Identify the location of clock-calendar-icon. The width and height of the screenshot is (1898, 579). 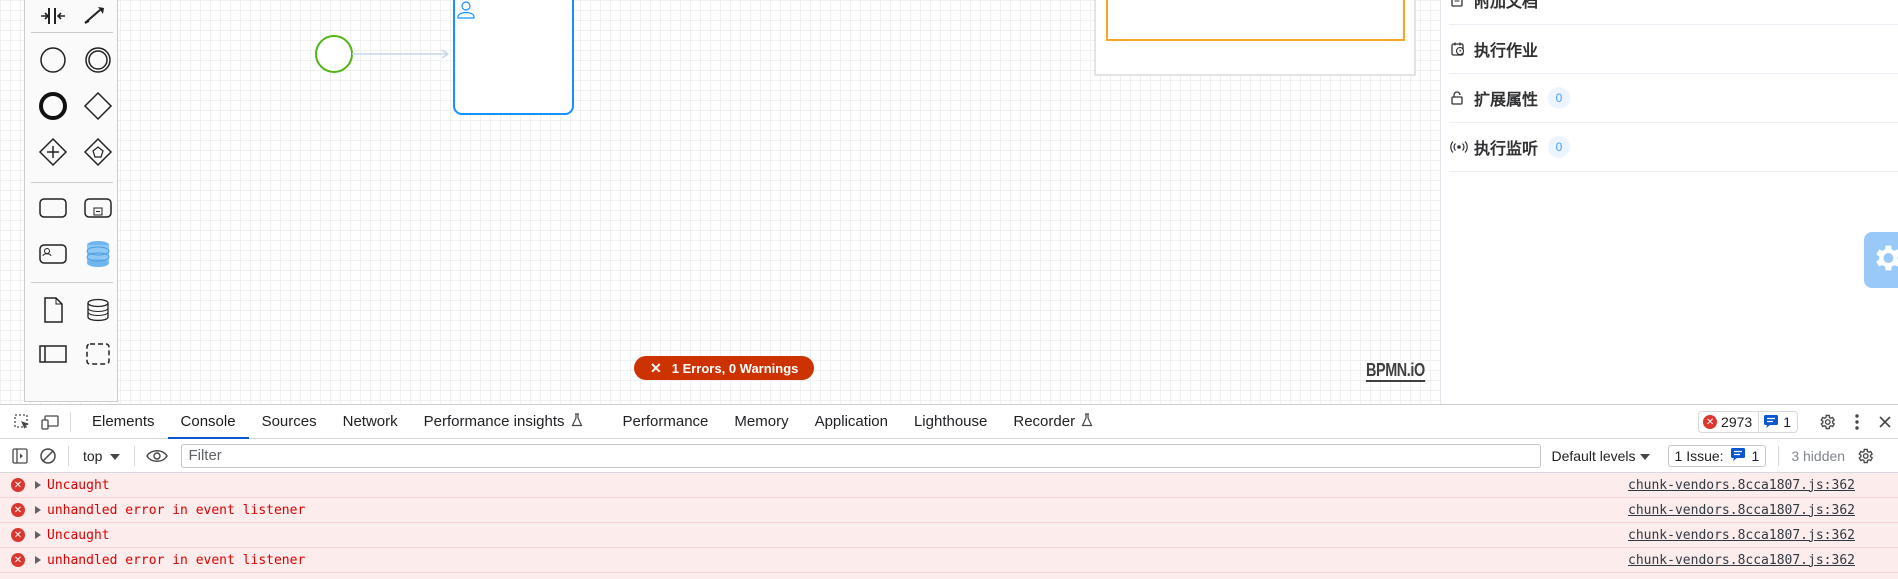
(1461, 49).